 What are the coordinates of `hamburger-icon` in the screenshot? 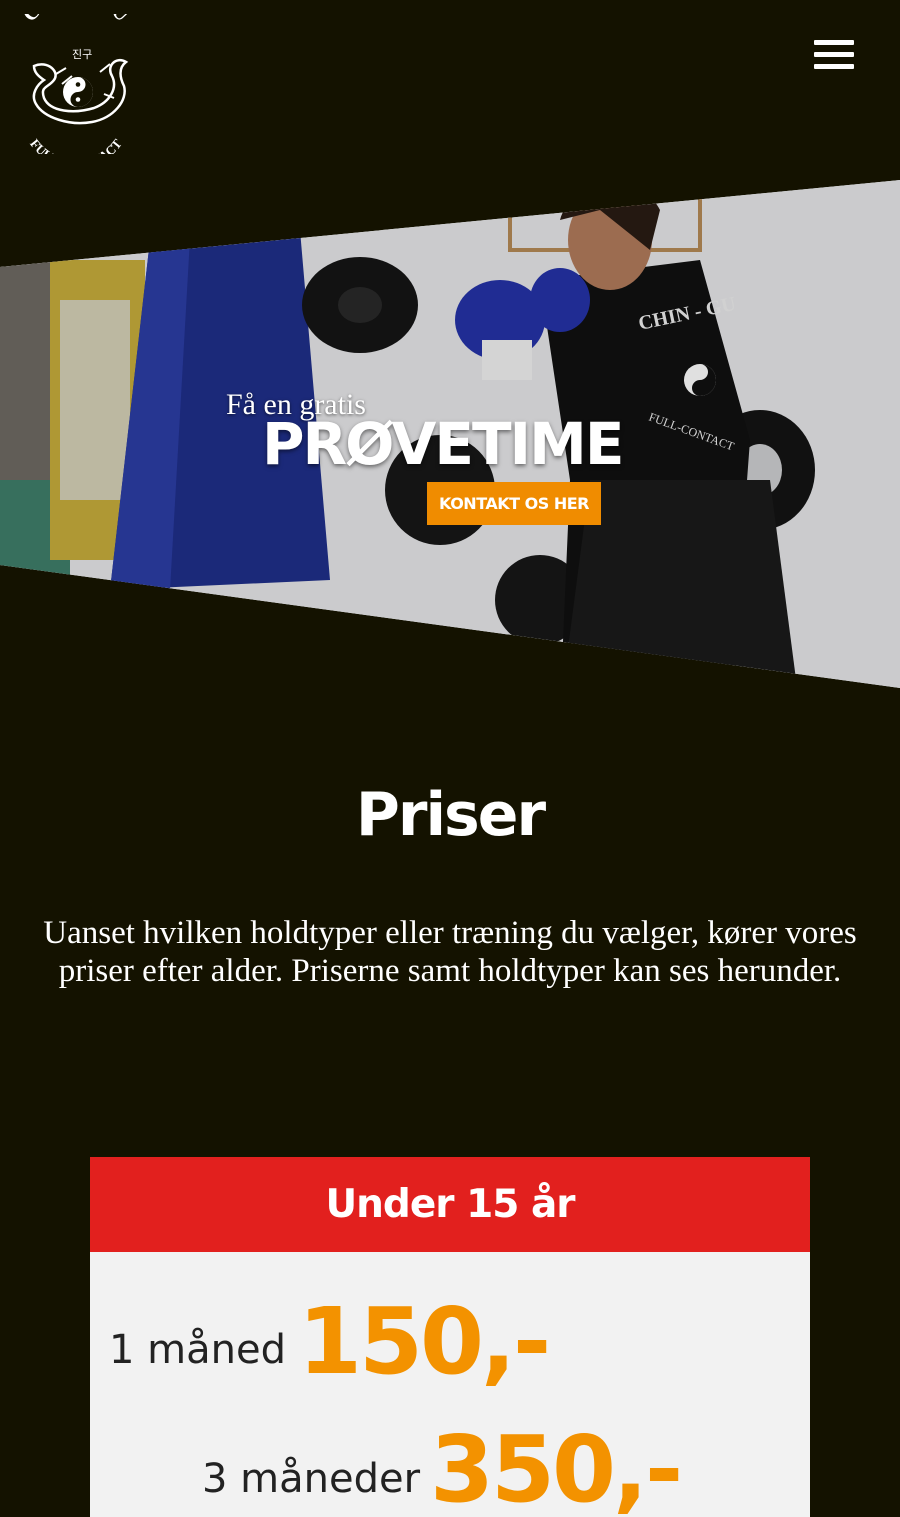 It's located at (834, 42).